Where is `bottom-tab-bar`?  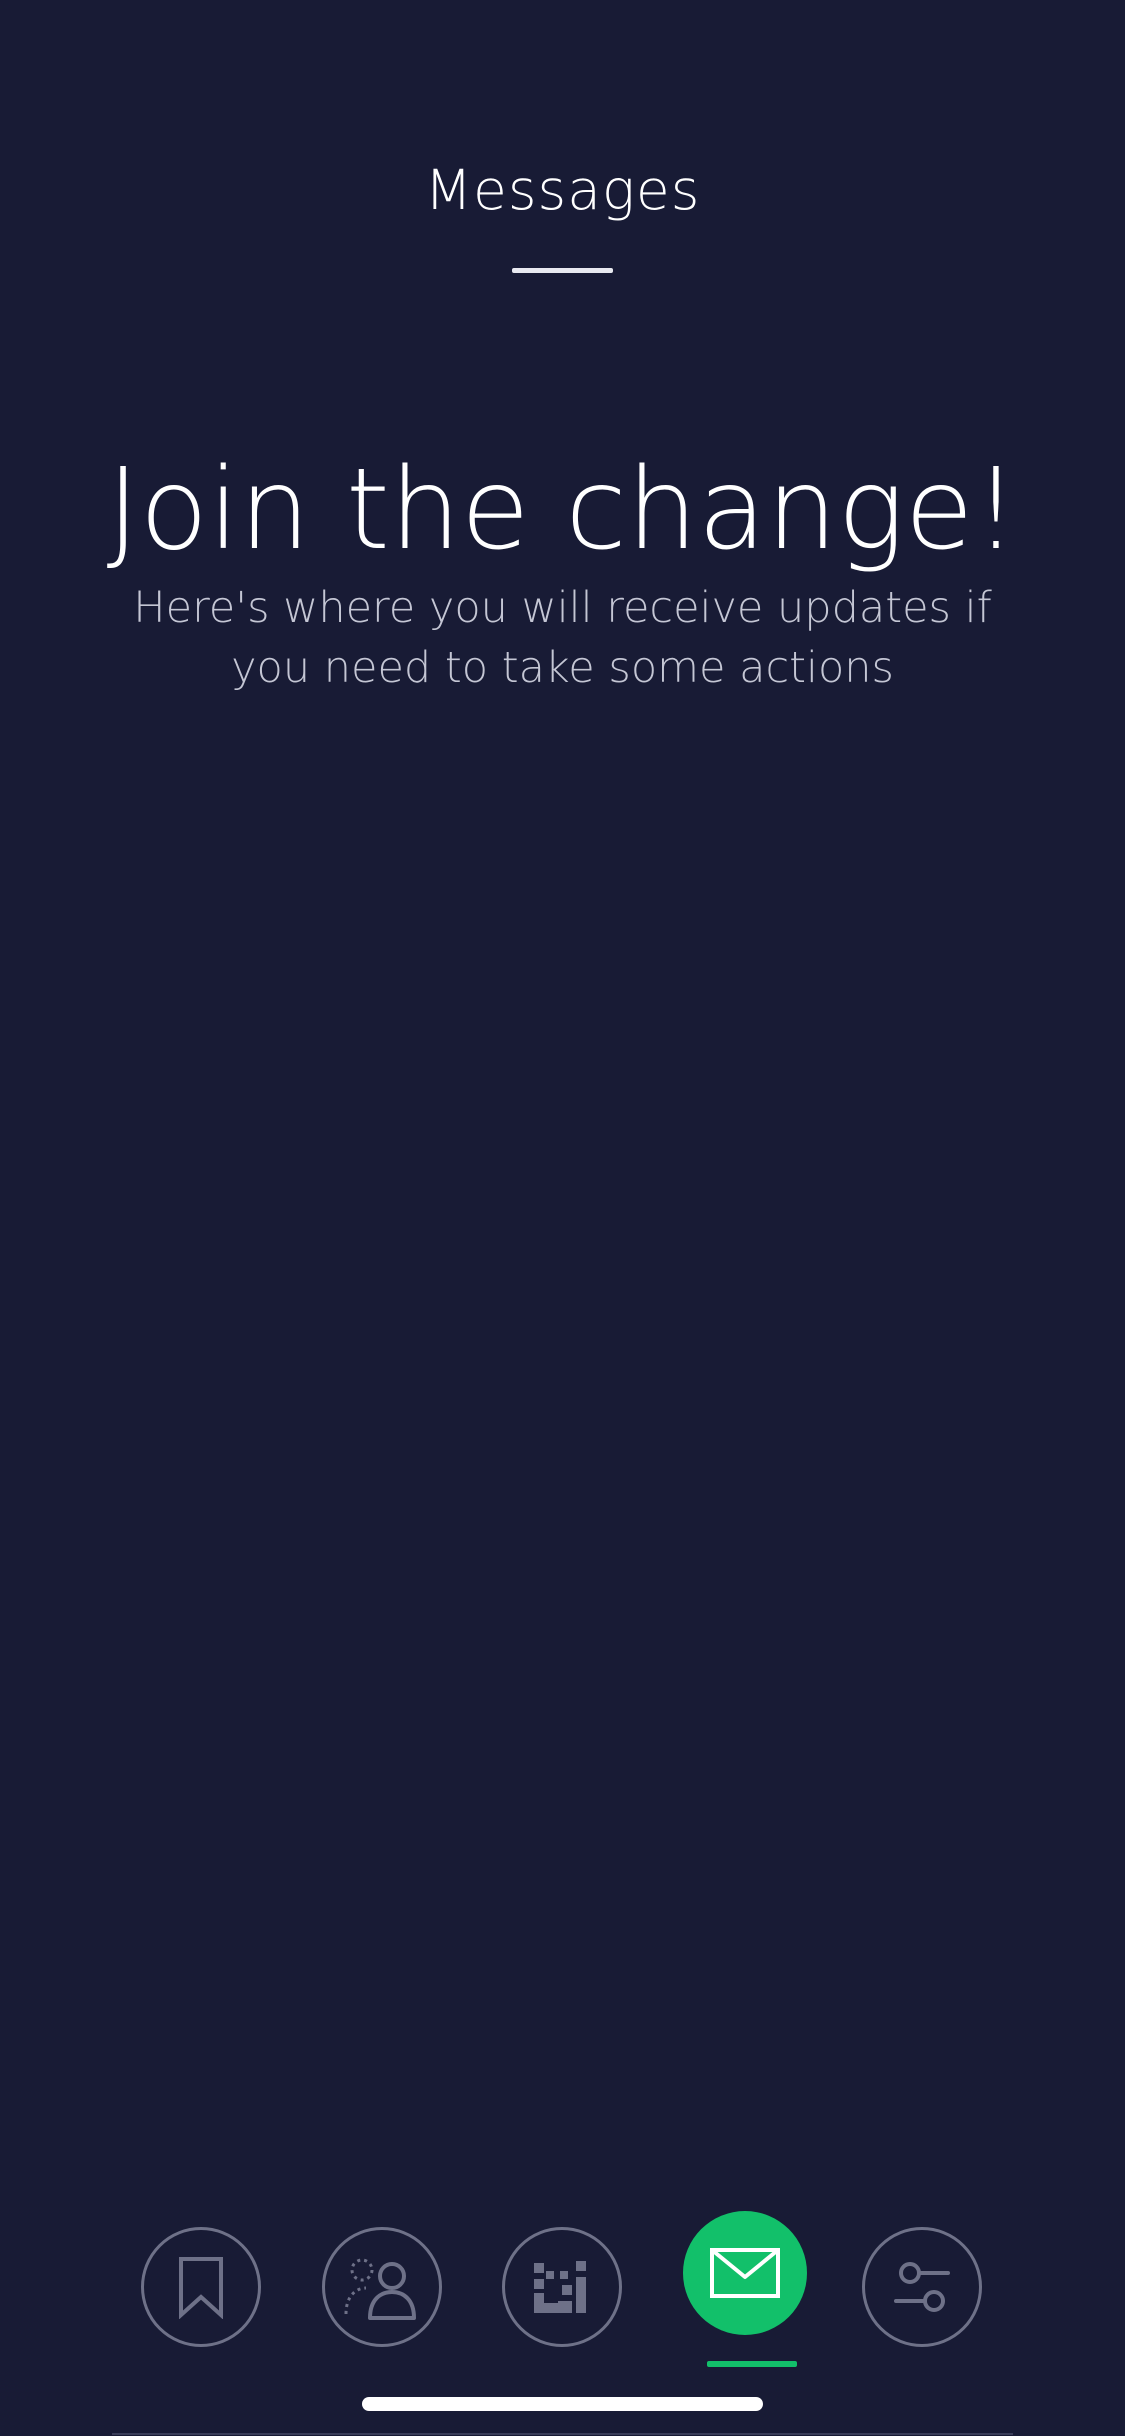
bottom-tab-bar is located at coordinates (562, 2283).